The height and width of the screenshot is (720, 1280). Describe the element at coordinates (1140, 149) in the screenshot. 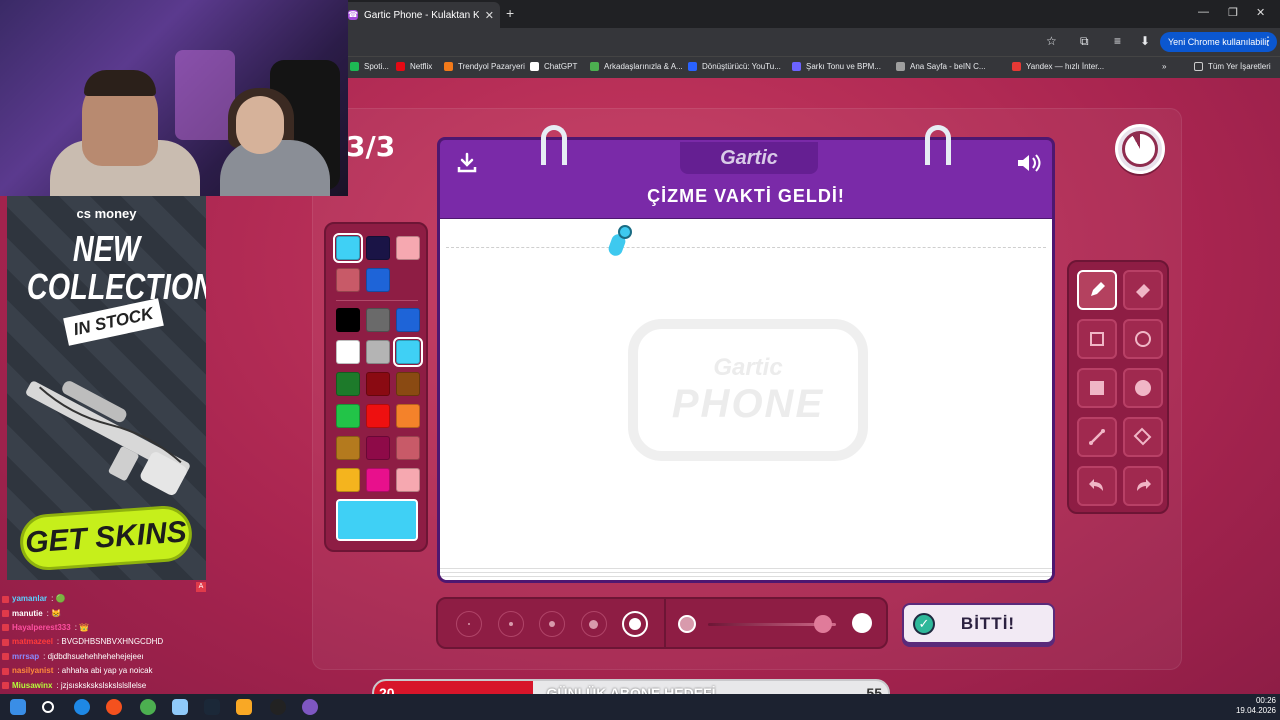

I see `timer-clock-icon` at that location.